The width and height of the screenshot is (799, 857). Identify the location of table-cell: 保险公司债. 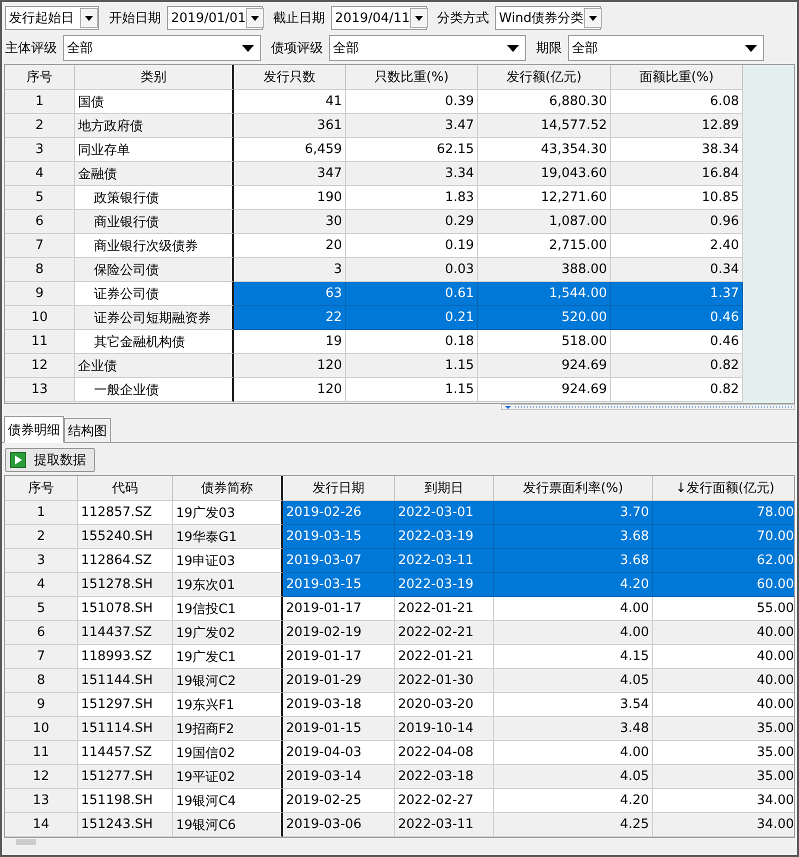
(154, 270).